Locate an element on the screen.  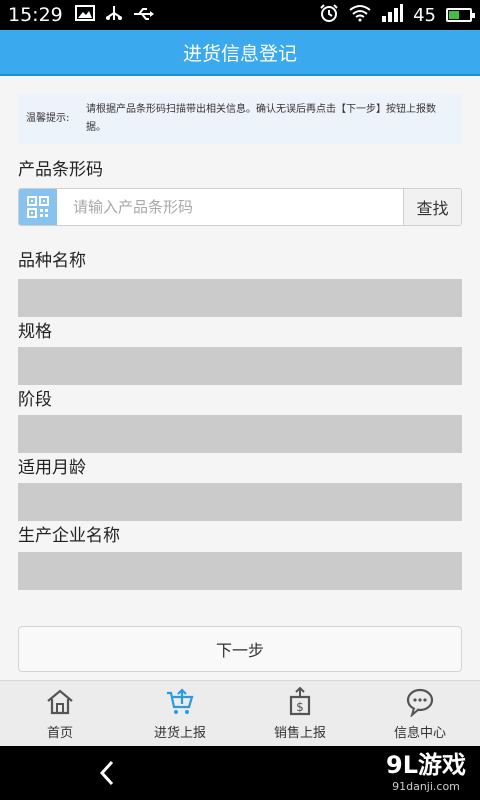
tab-info-center-label: 信息中心 is located at coordinates (419, 733).